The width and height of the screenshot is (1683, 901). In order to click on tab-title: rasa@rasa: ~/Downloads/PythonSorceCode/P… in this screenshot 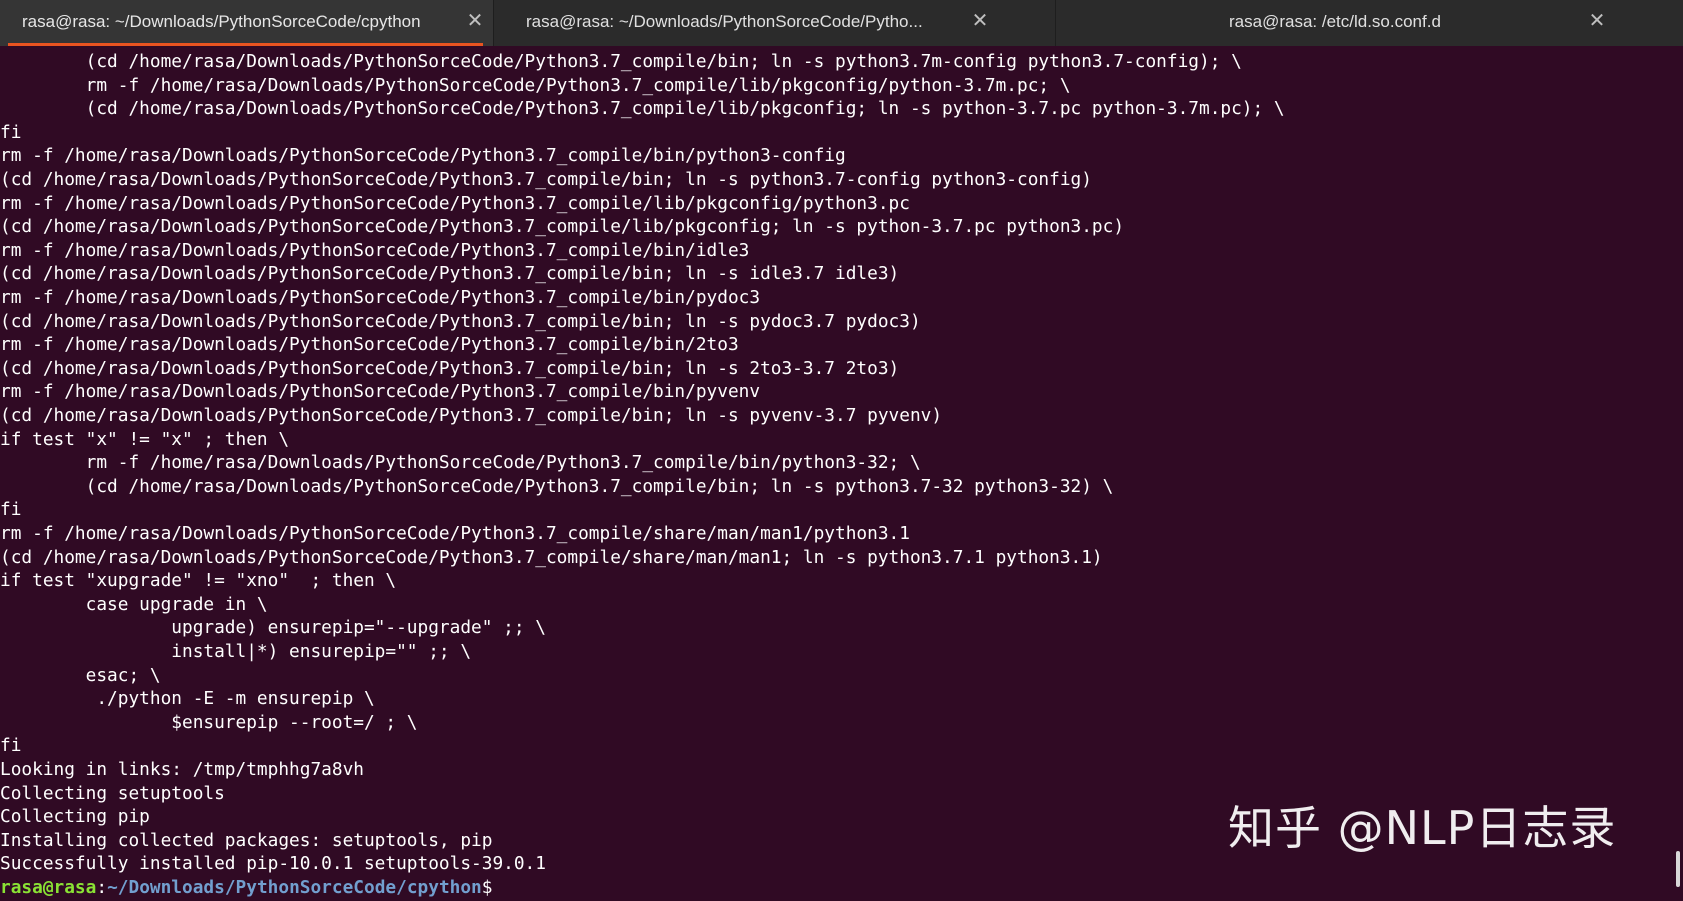, I will do `click(724, 21)`.